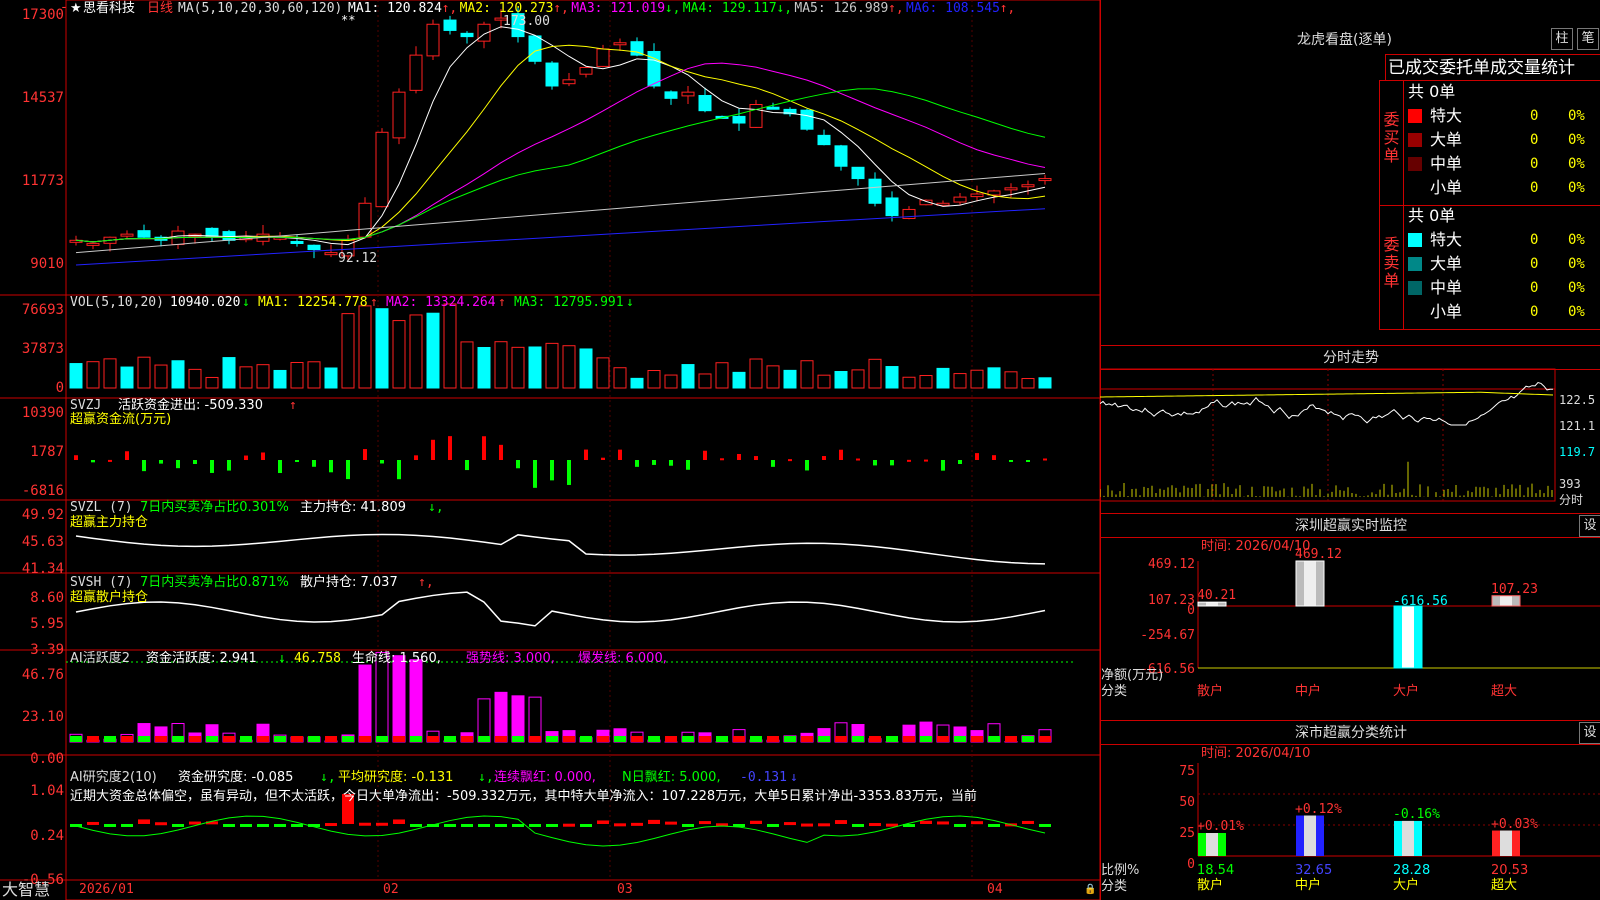 The image size is (1600, 900). What do you see at coordinates (995, 889) in the screenshot?
I see `date-label-apr: 04` at bounding box center [995, 889].